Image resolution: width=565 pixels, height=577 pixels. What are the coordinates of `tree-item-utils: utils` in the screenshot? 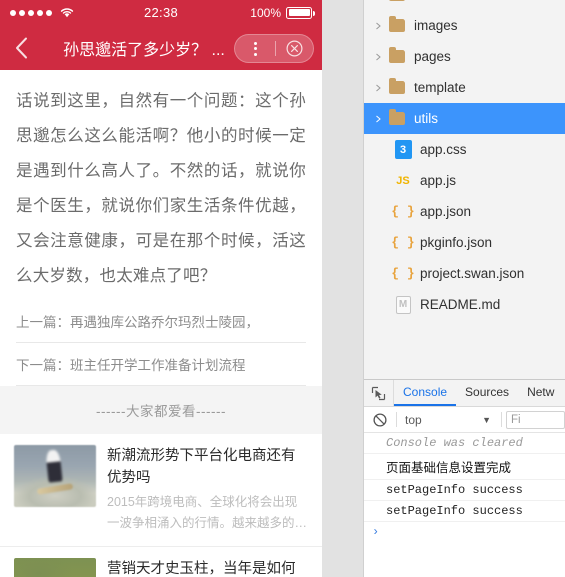 It's located at (464, 118).